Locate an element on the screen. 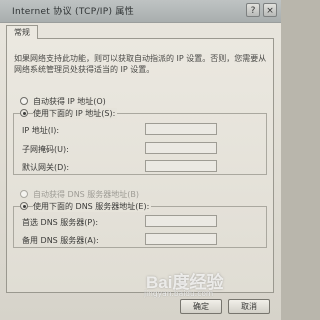  default-gateway-field is located at coordinates (181, 166).